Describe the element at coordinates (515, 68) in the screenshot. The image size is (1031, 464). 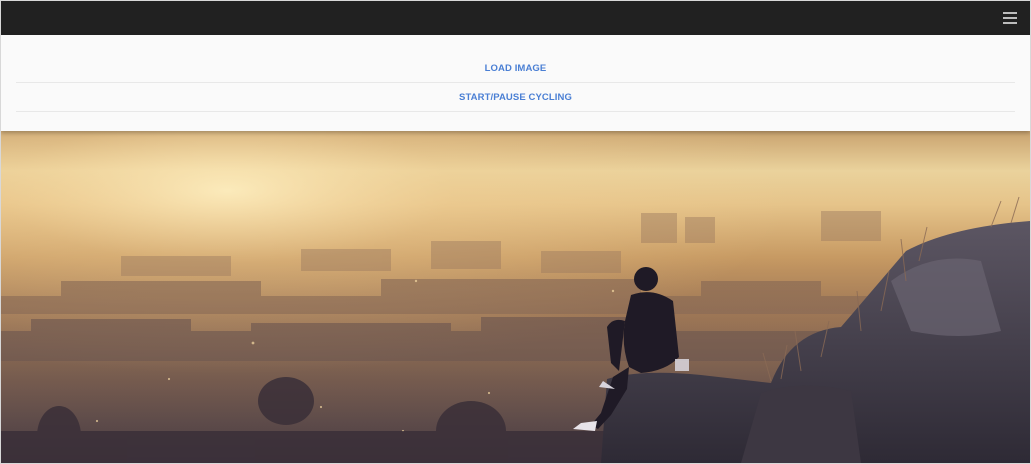
I see `load-image-button: LOAD IMAGE` at that location.